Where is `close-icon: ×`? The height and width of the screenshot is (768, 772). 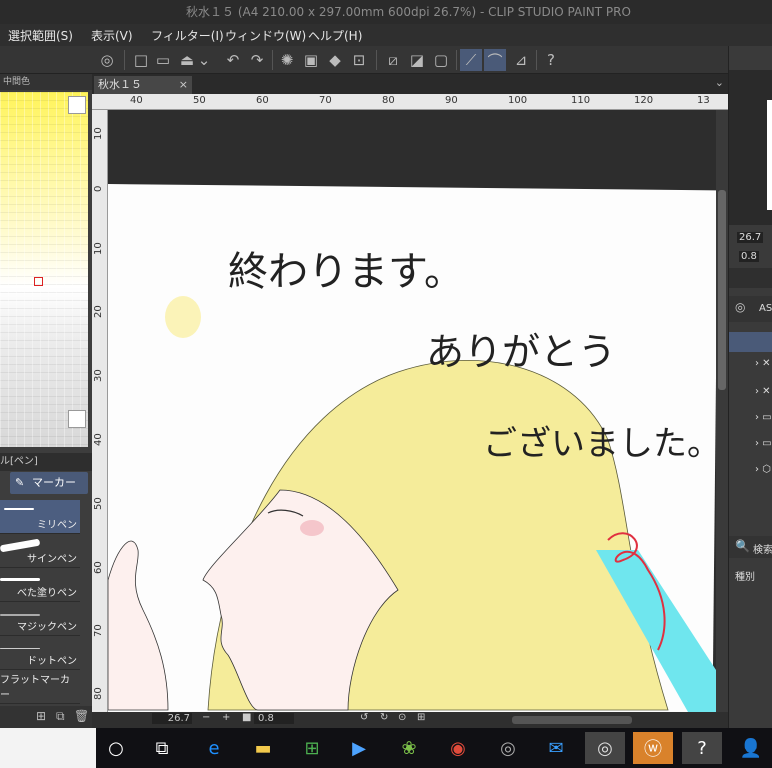
close-icon: × is located at coordinates (183, 85).